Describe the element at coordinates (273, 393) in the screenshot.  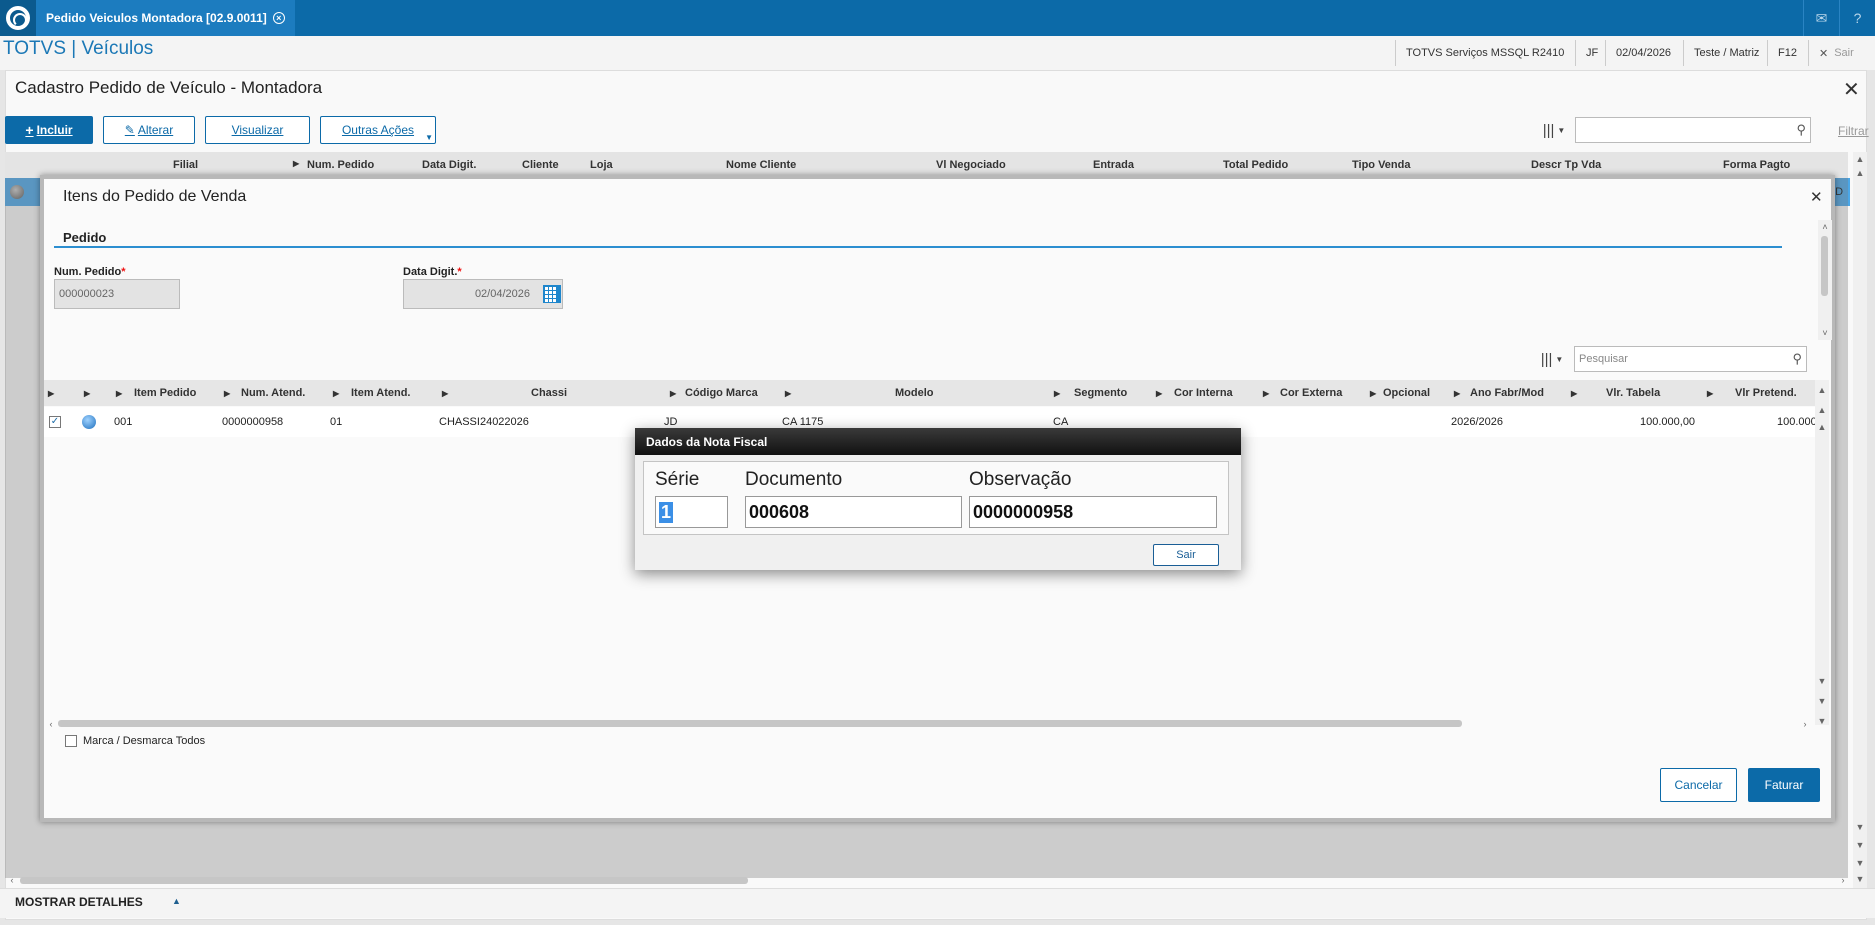
I see `col-num-atend: Num. Atend.` at that location.